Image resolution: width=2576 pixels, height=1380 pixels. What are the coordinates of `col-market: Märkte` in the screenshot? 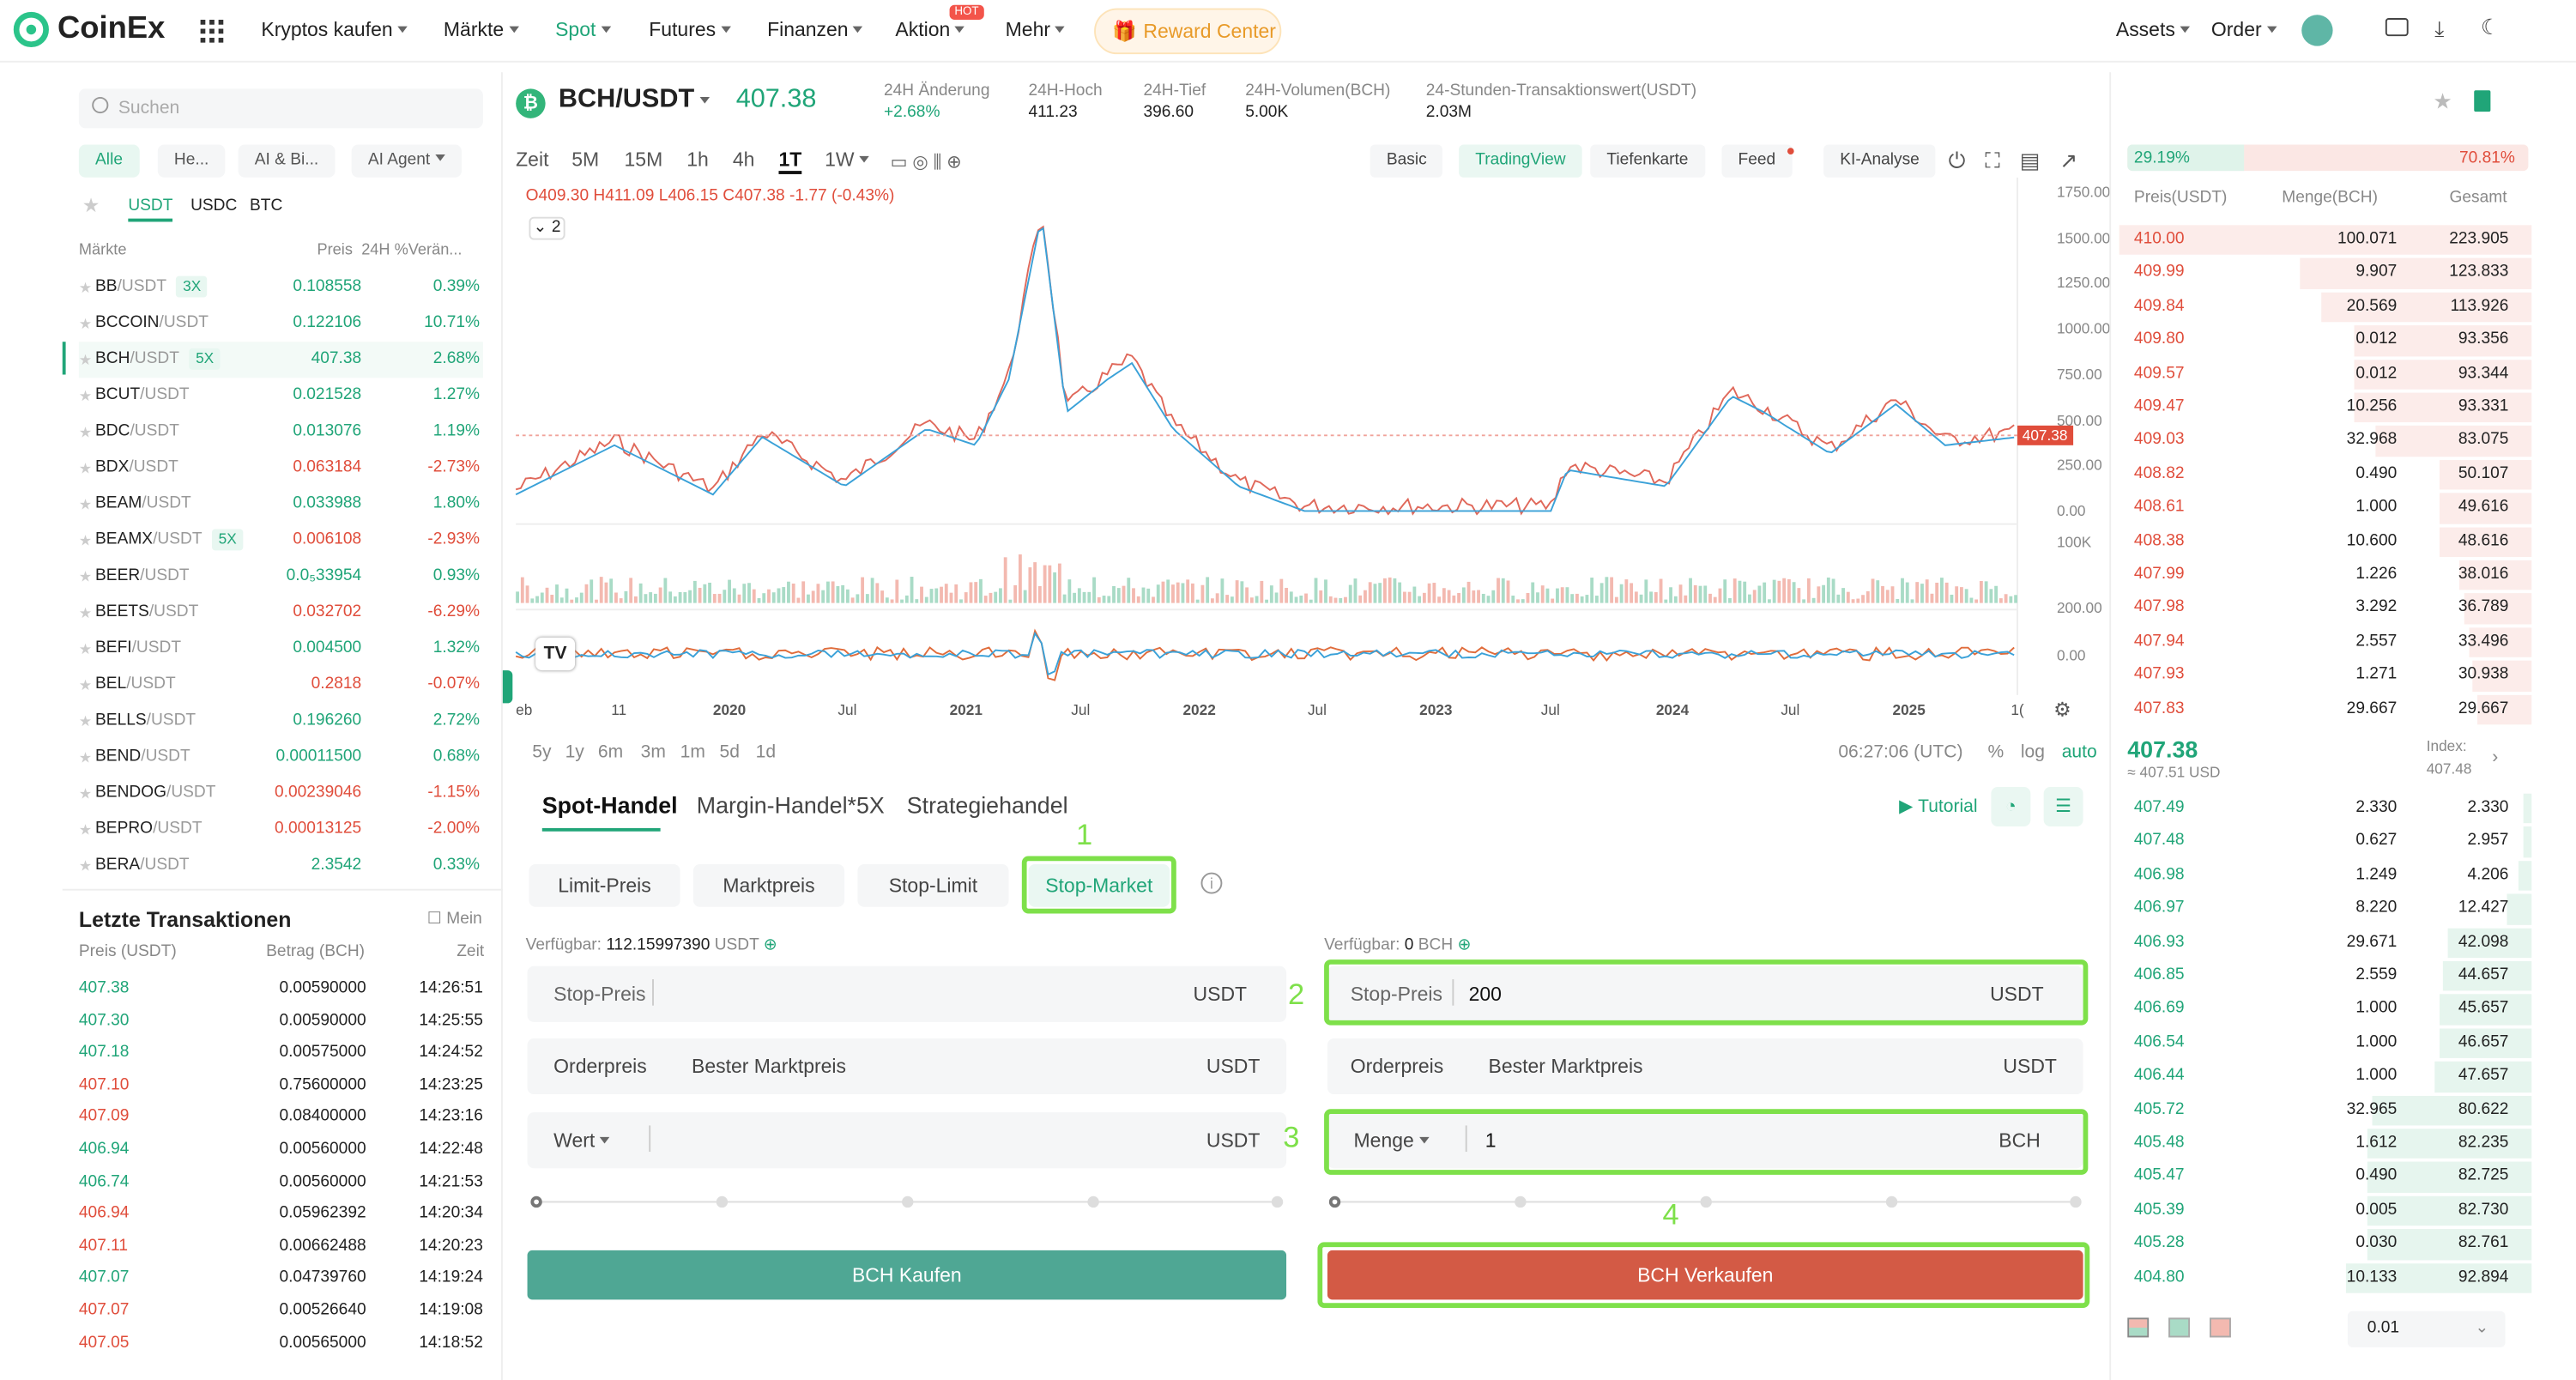 It's located at (103, 250).